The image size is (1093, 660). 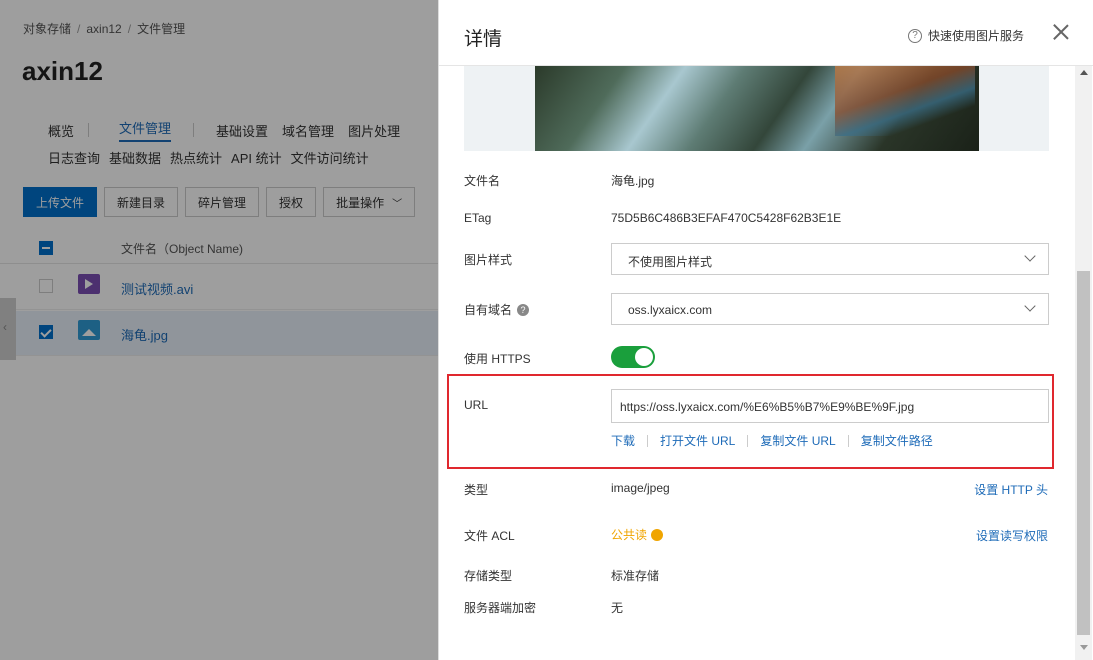 What do you see at coordinates (640, 488) in the screenshot?
I see `type-value: image/jpeg` at bounding box center [640, 488].